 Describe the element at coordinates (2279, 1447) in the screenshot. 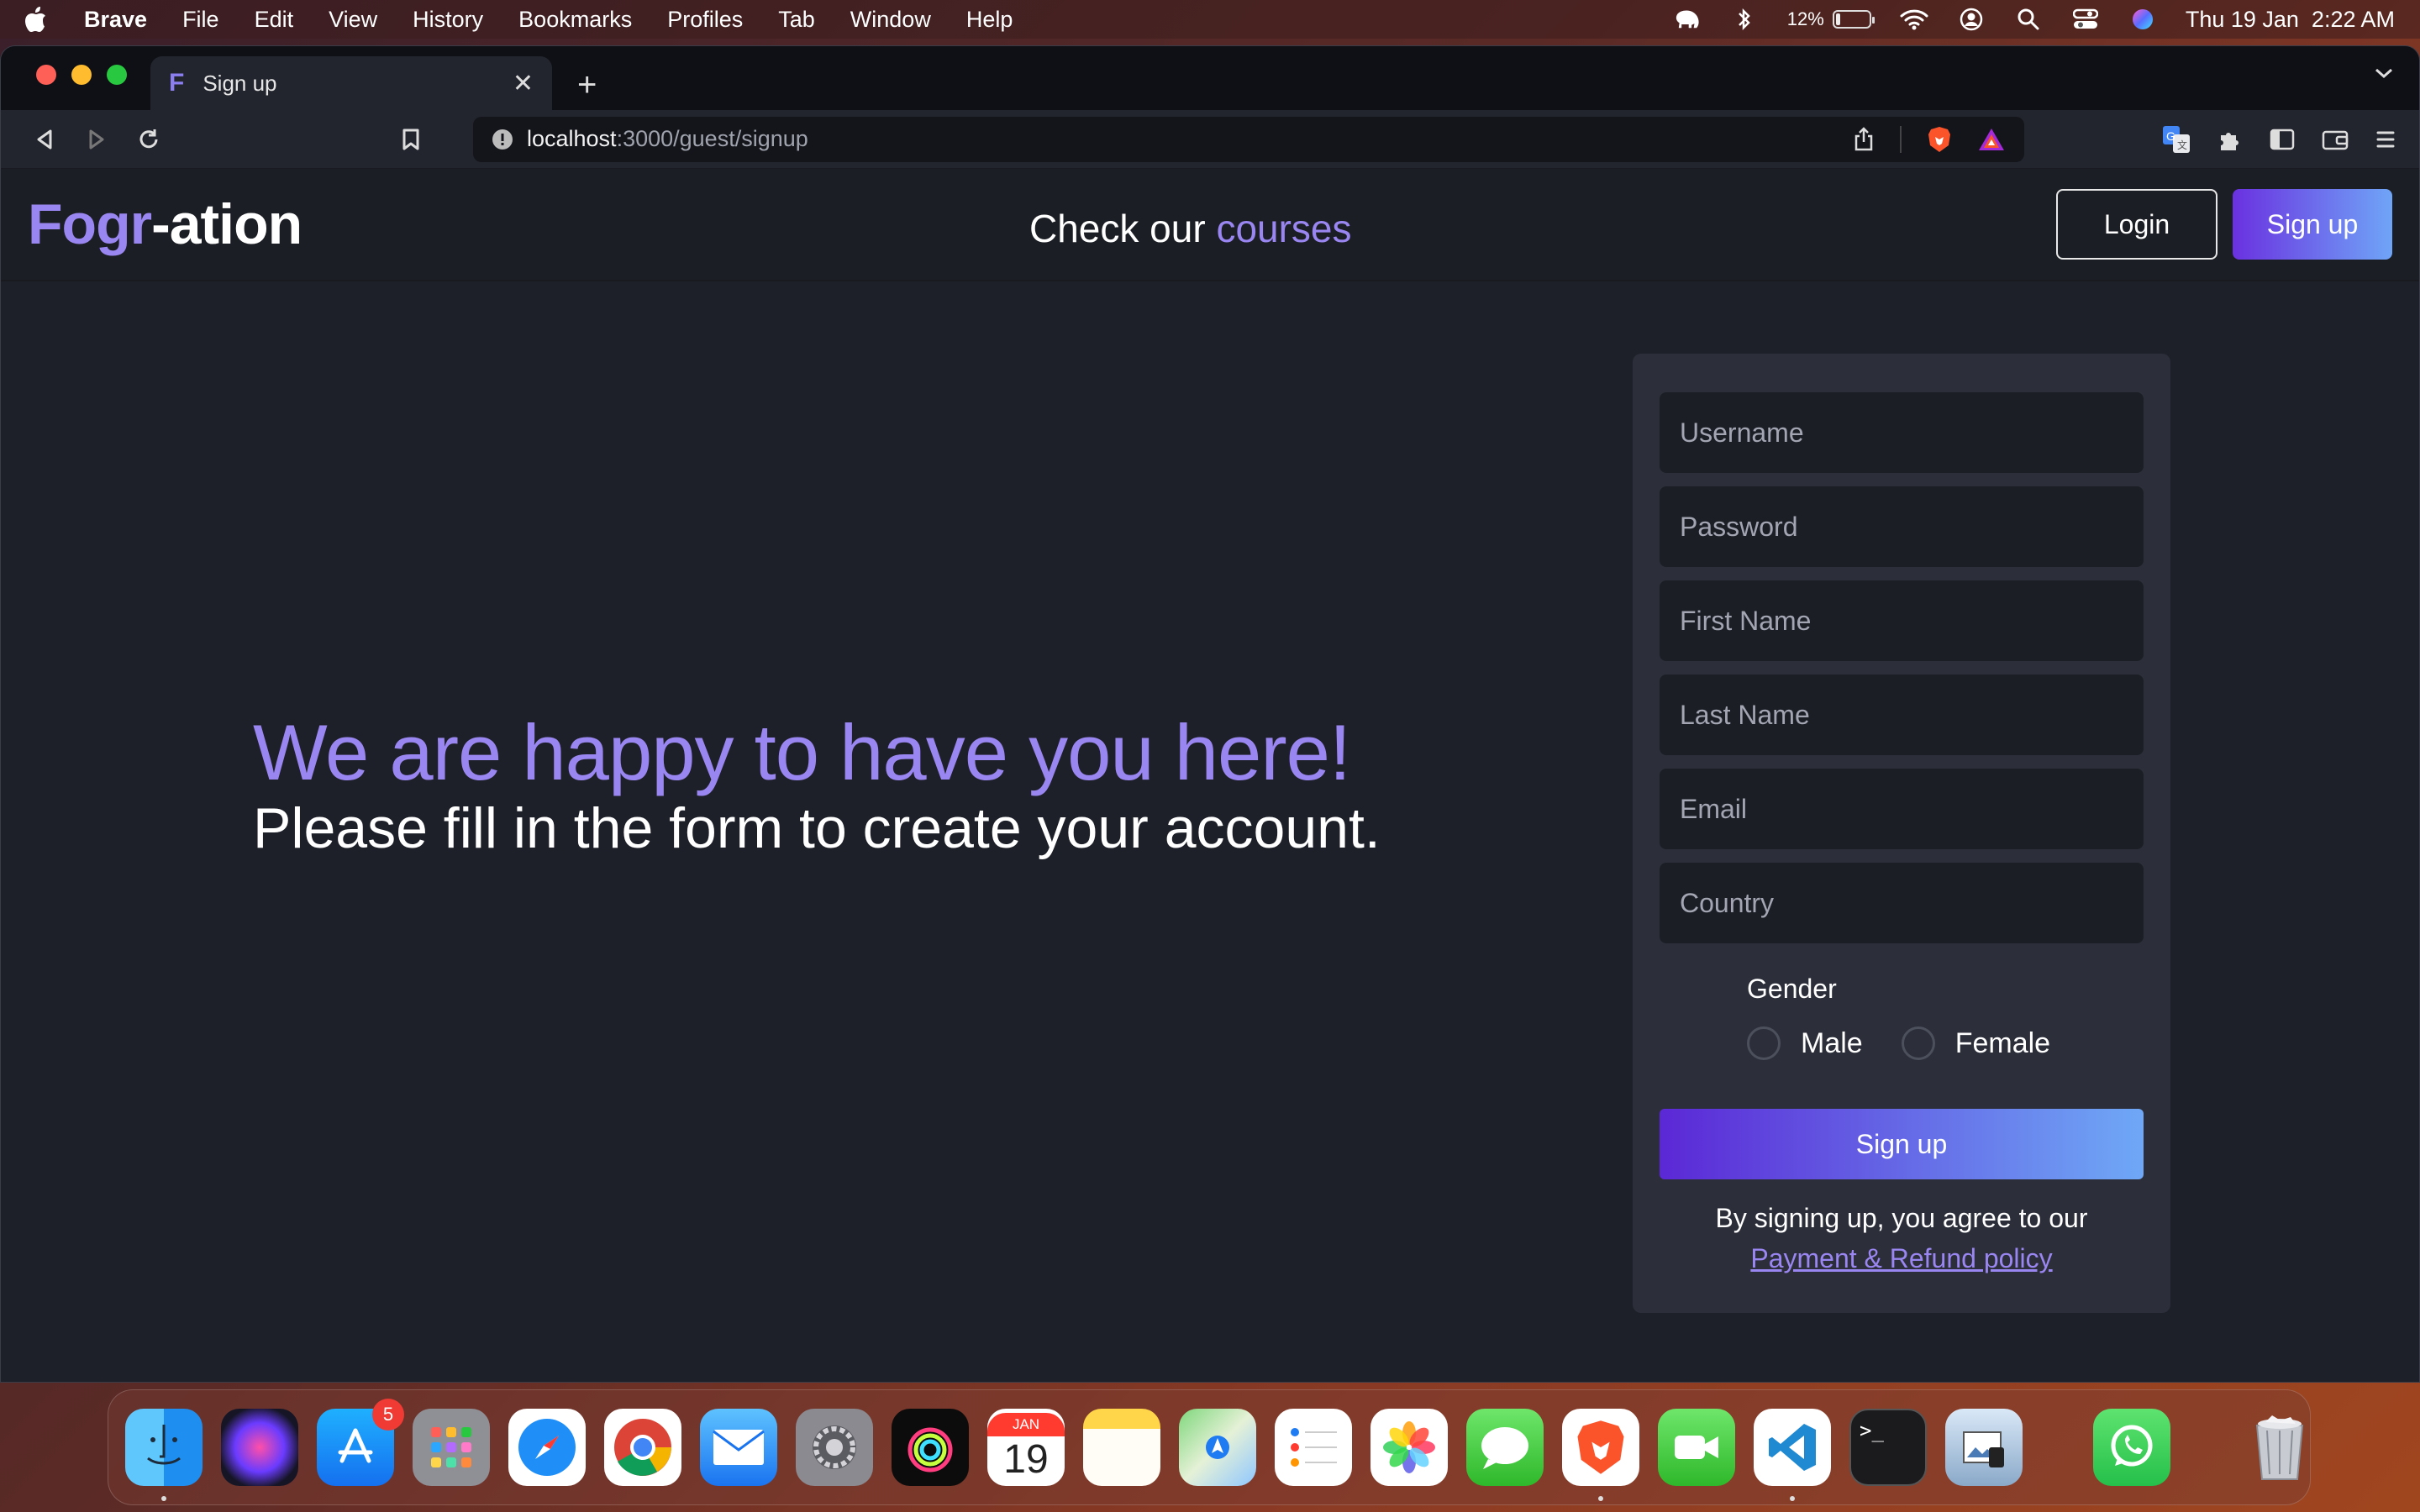

I see `trash-icon` at that location.